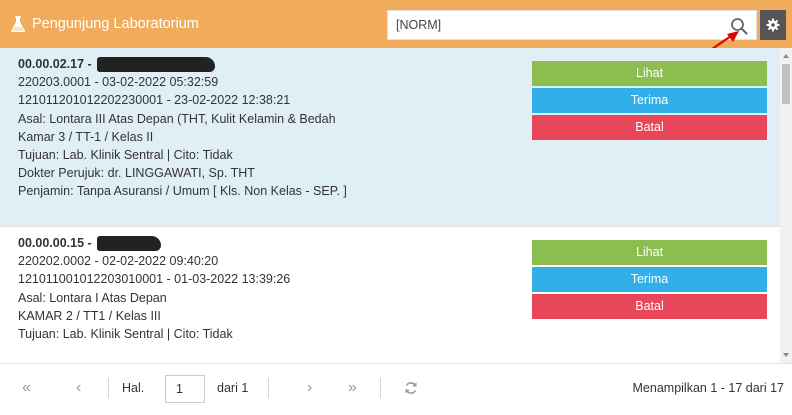 The image size is (792, 415). Describe the element at coordinates (411, 388) in the screenshot. I see `refresh-icon` at that location.